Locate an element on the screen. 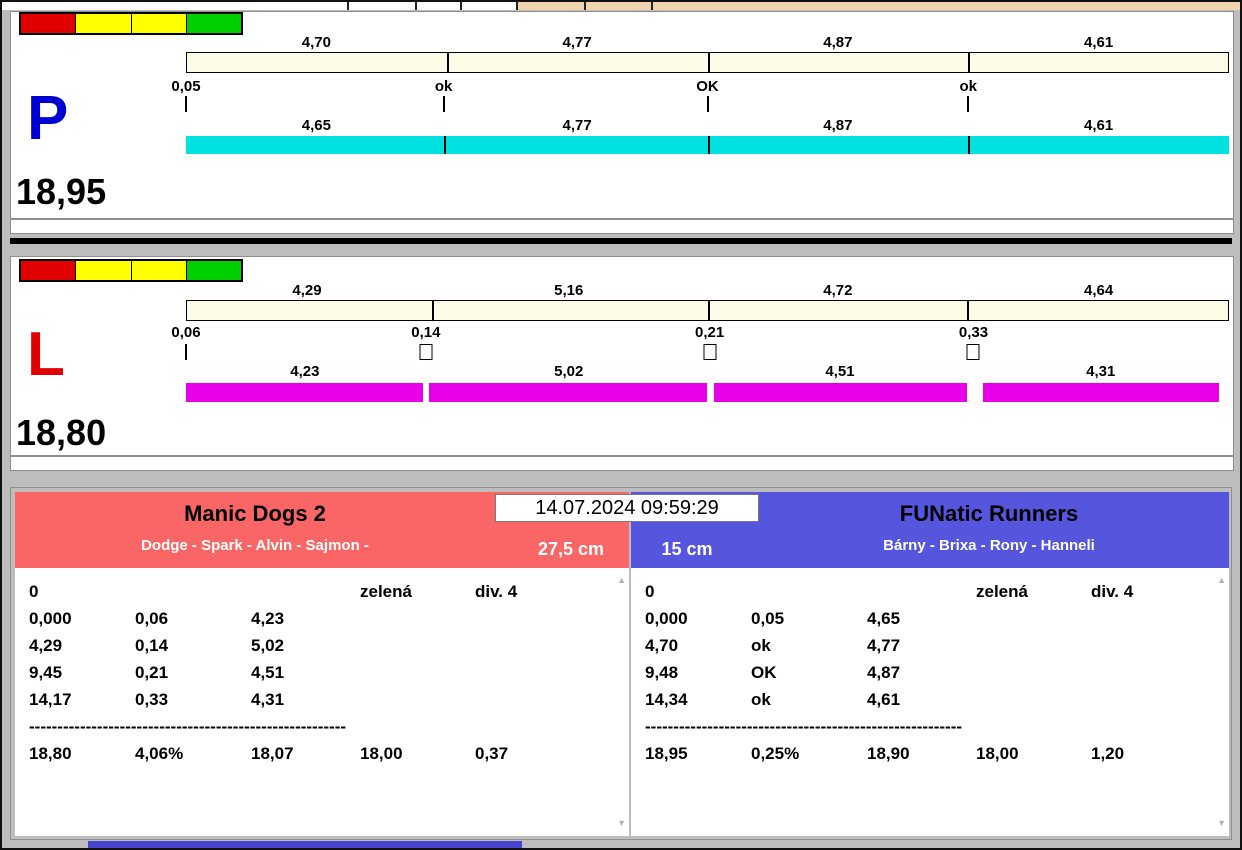  lane-p-tick-marks is located at coordinates (707, 104).